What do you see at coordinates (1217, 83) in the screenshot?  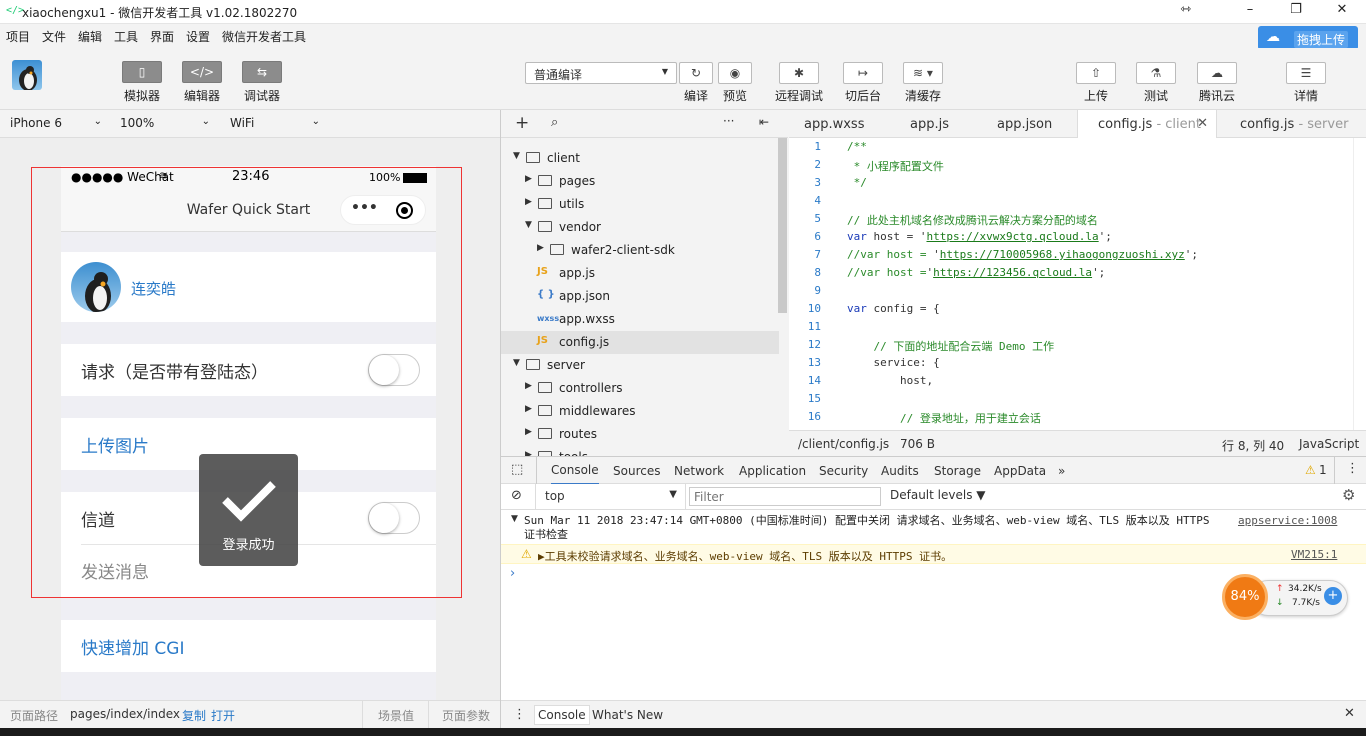 I see `tencent-cloud-button: ☁ 腾讯云` at bounding box center [1217, 83].